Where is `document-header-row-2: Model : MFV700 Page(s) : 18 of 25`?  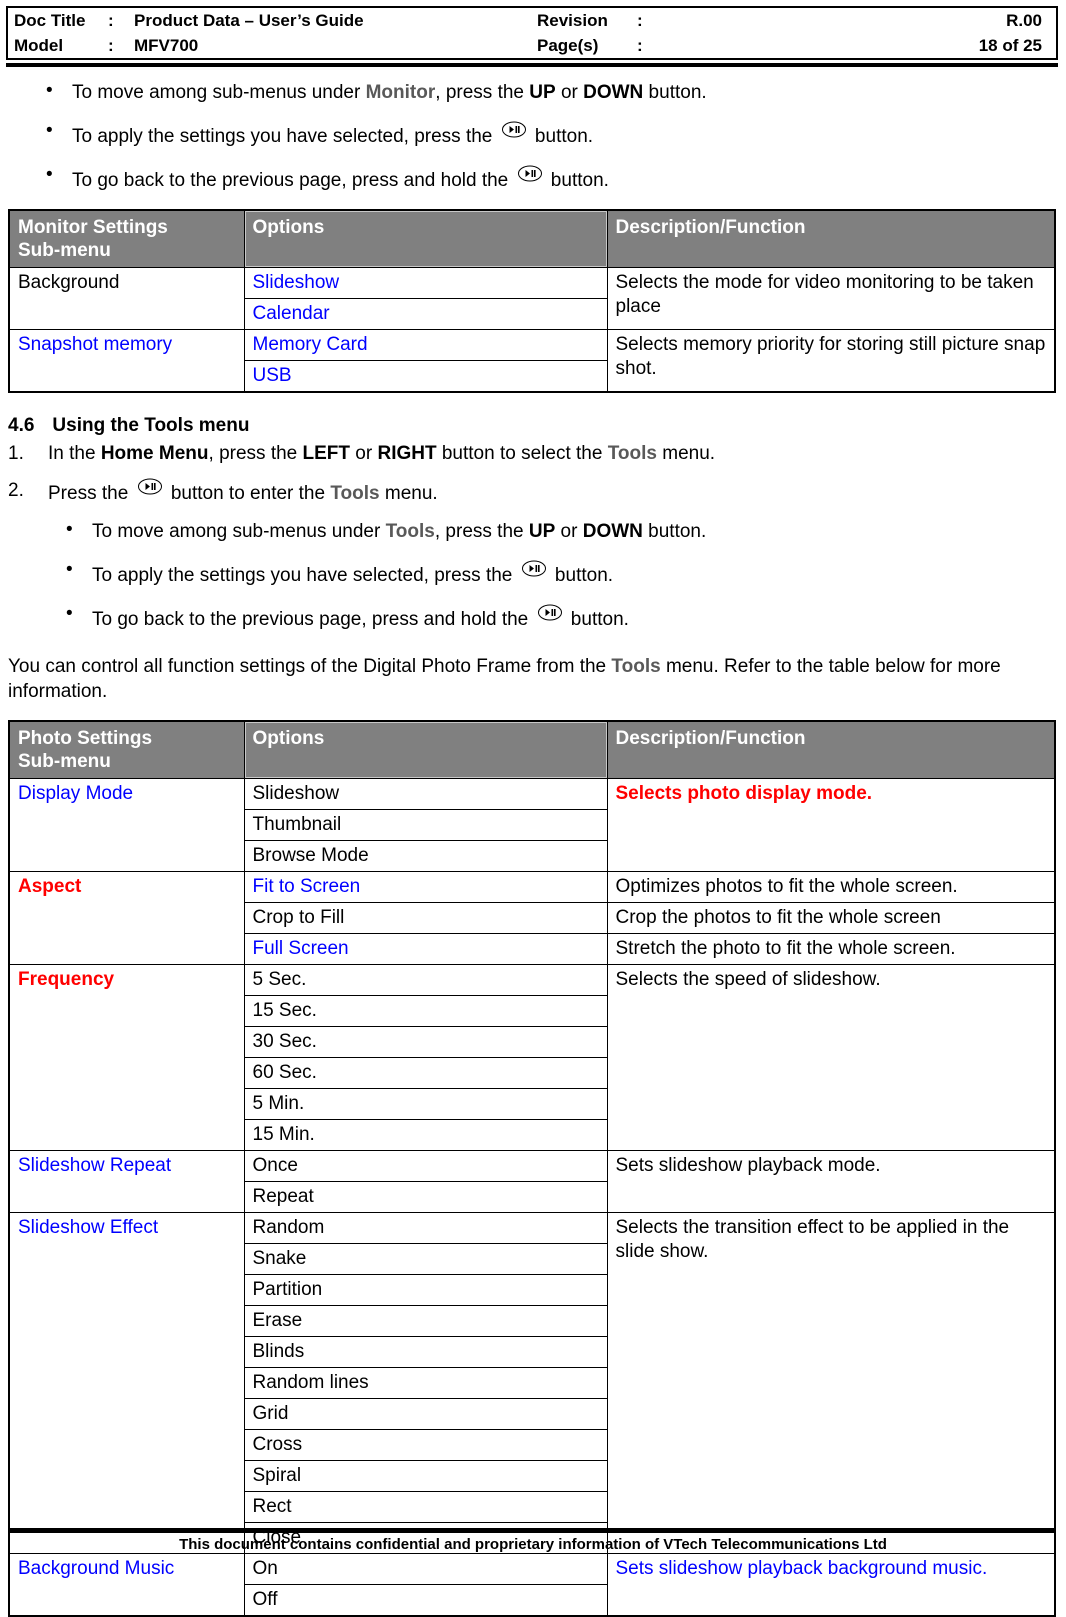 document-header-row-2: Model : MFV700 Page(s) : 18 of 25 is located at coordinates (532, 45).